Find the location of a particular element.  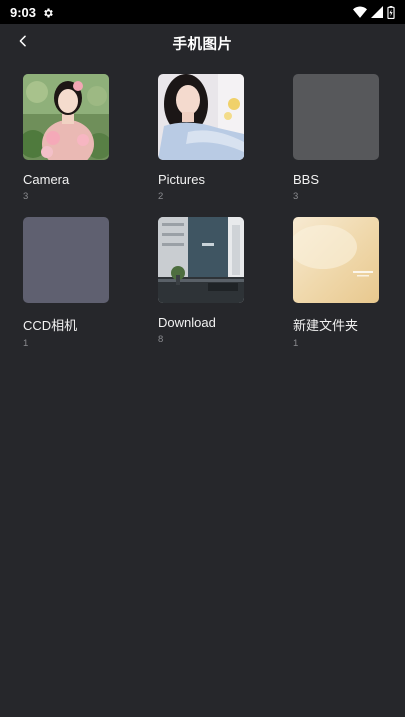

album-pictures: Pictures 2 is located at coordinates (208, 138).